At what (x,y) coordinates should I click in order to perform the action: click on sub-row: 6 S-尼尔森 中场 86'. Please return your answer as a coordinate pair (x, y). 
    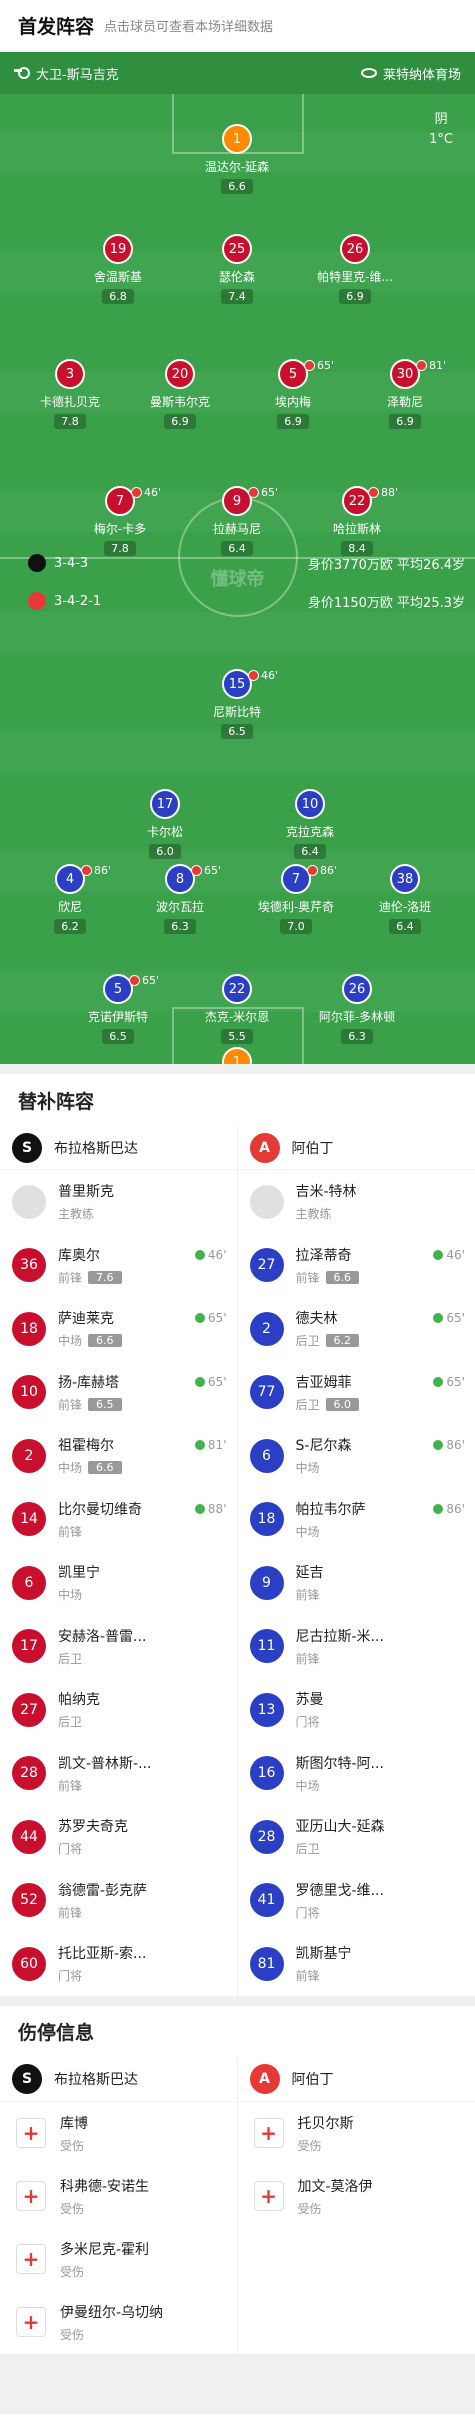
    Looking at the image, I should click on (356, 1456).